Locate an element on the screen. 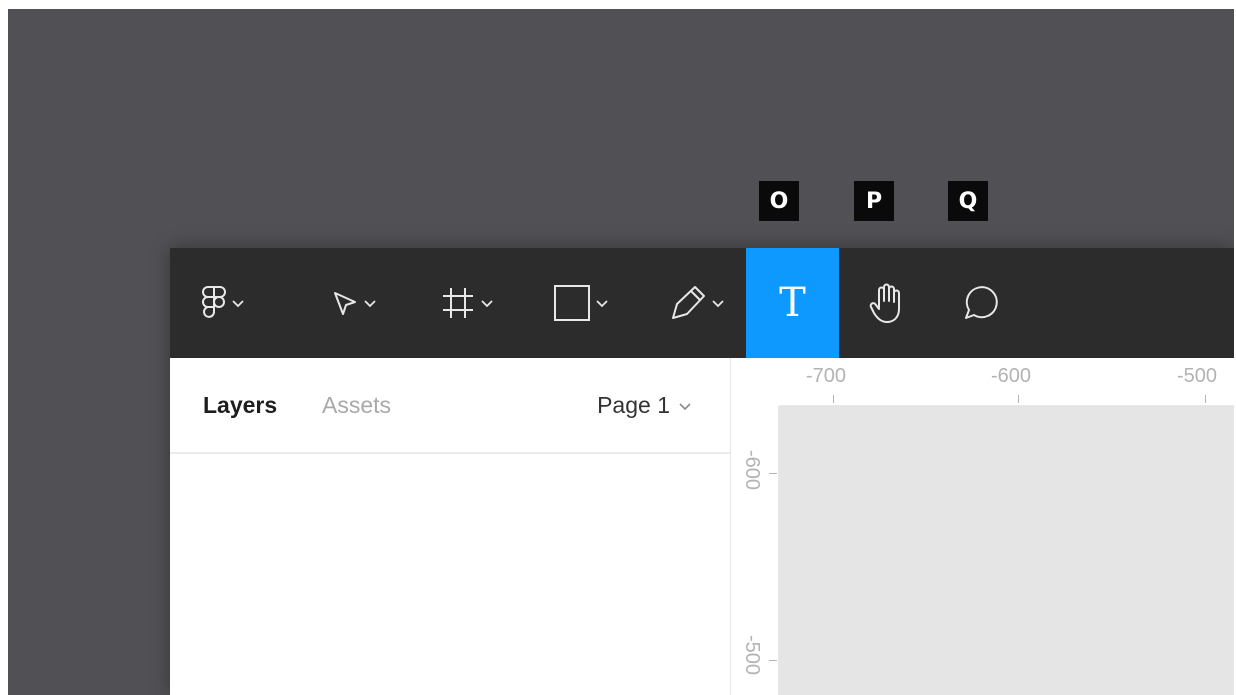 Image resolution: width=1236 pixels, height=695 pixels. comment-bubble-icon is located at coordinates (981, 302).